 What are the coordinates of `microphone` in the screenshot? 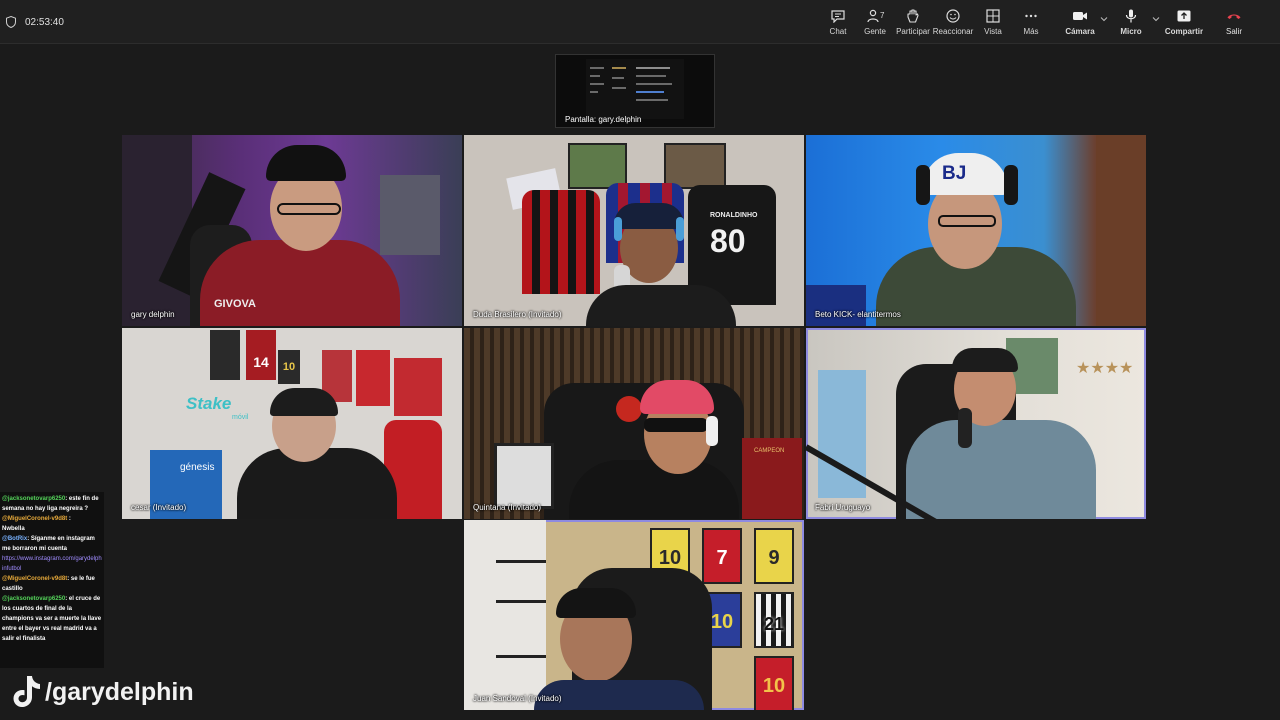 It's located at (965, 428).